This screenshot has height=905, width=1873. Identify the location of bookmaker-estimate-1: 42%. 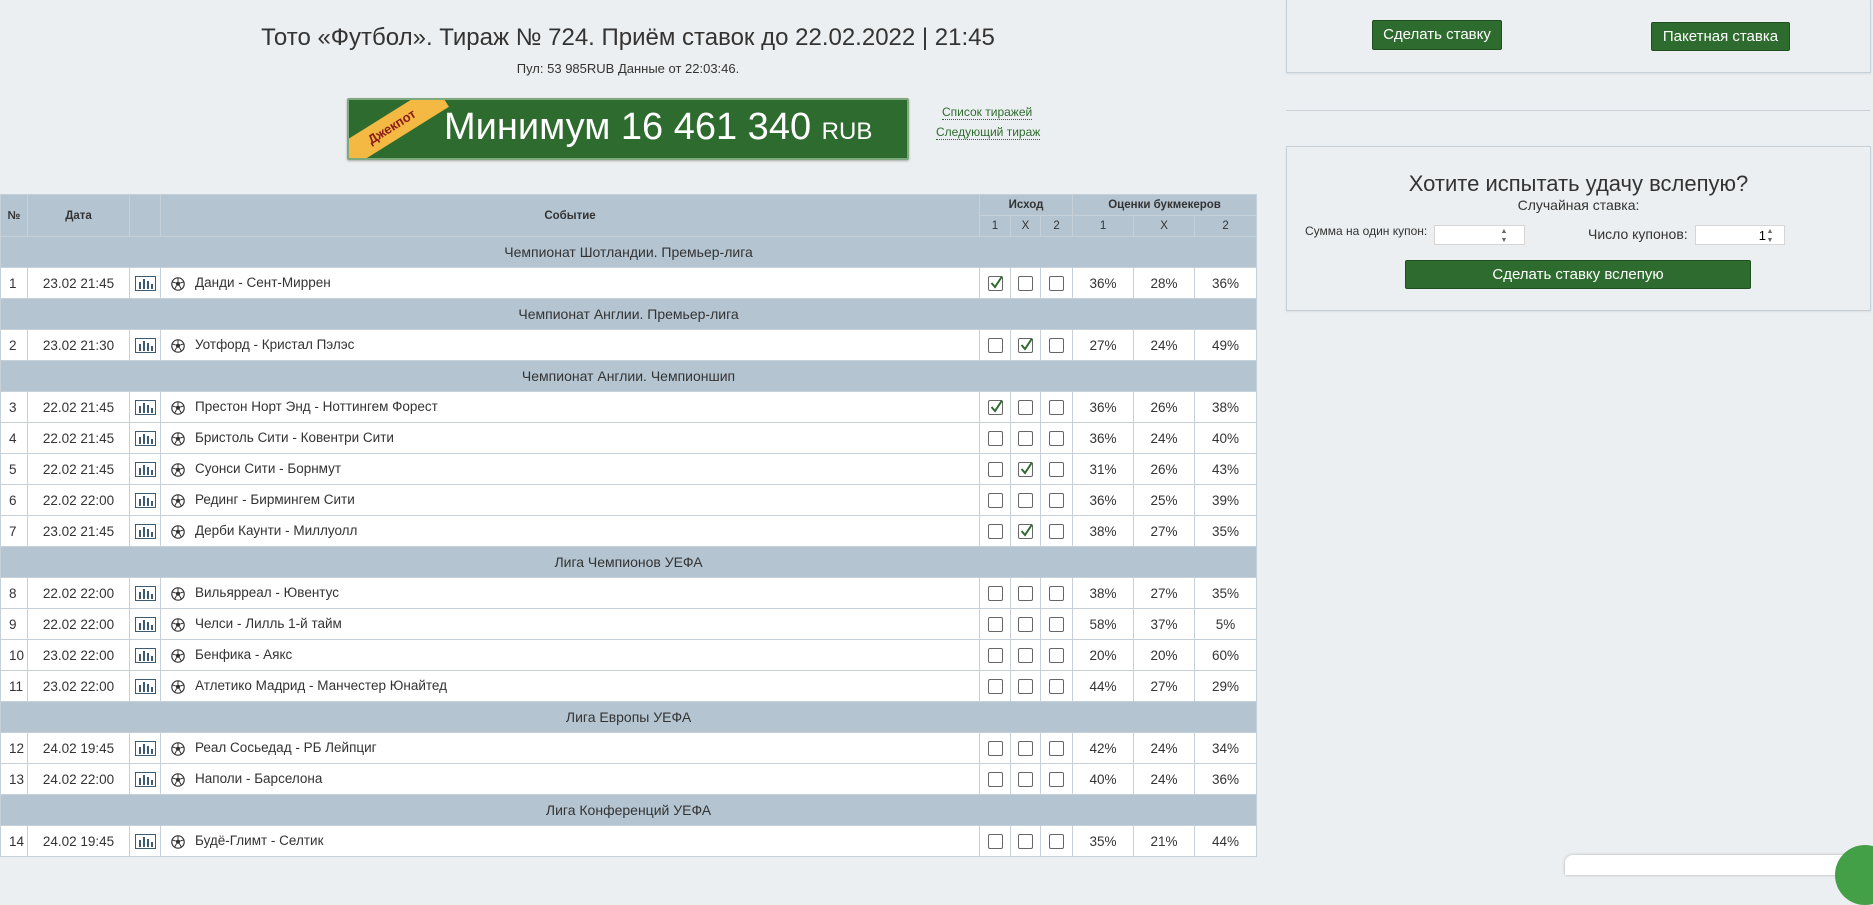
(1103, 748).